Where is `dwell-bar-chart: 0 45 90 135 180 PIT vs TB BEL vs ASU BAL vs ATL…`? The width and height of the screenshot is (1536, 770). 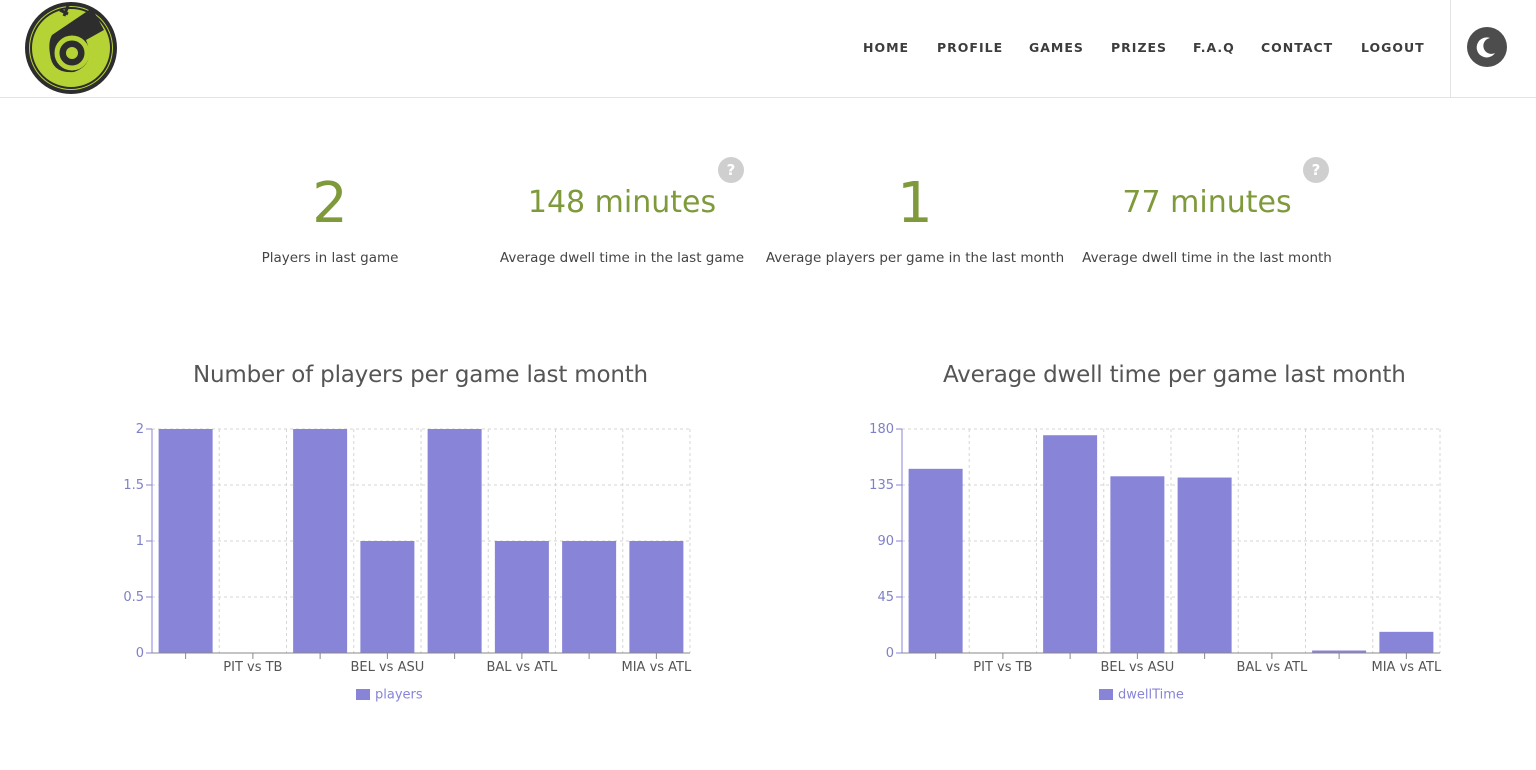 dwell-bar-chart: 0 45 90 135 180 PIT vs TB BEL vs ASU BAL vs ATL… is located at coordinates (1155, 548).